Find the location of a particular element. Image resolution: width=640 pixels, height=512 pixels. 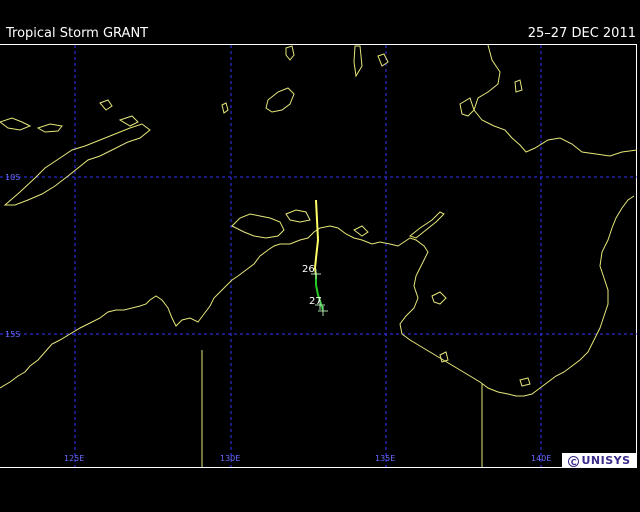

track-label-27: 27 is located at coordinates (315, 301).